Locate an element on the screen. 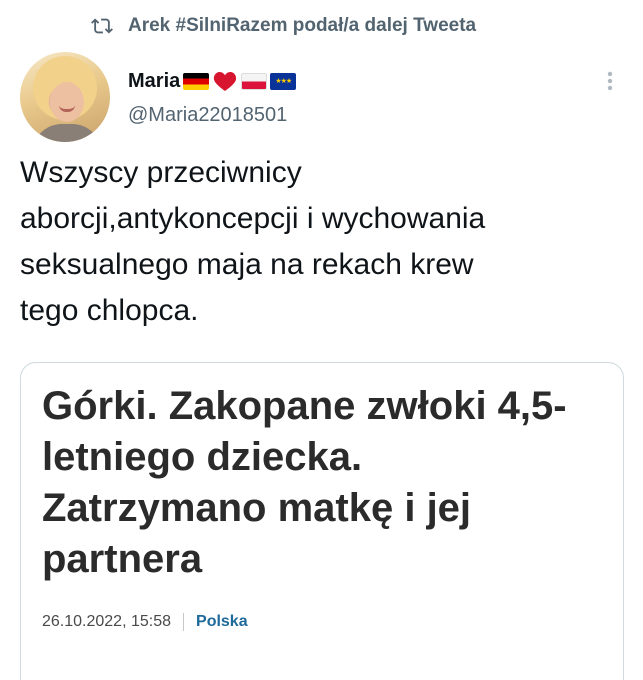  more-options-icon is located at coordinates (610, 81).